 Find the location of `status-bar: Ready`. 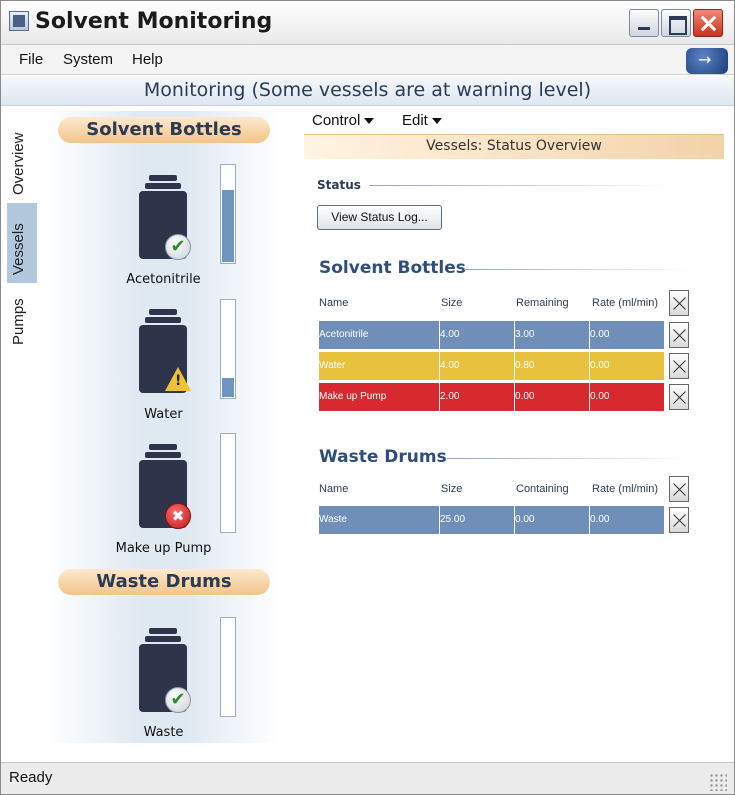

status-bar: Ready is located at coordinates (367, 778).